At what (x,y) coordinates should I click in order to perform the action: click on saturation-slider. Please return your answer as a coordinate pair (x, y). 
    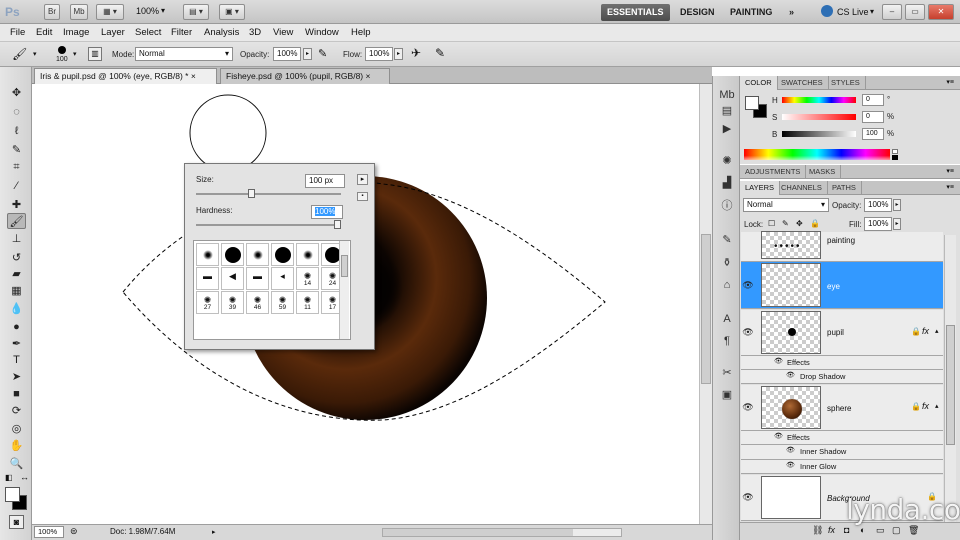
    Looking at the image, I should click on (819, 117).